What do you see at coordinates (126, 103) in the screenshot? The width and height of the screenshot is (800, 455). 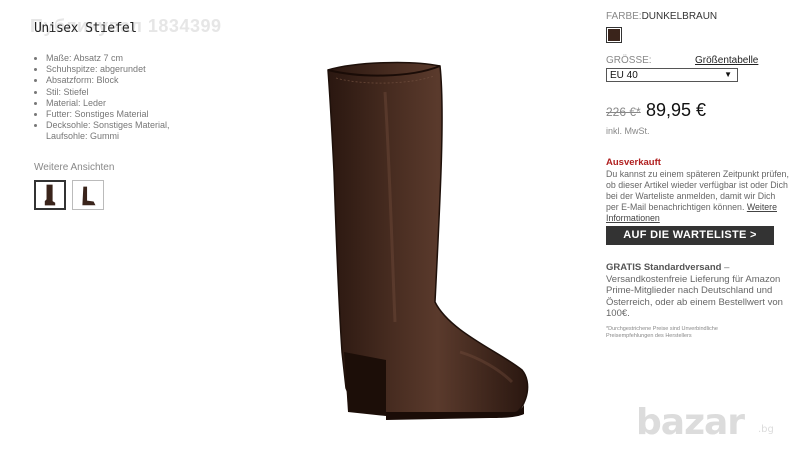 I see `attribute-item: Material: Leder` at bounding box center [126, 103].